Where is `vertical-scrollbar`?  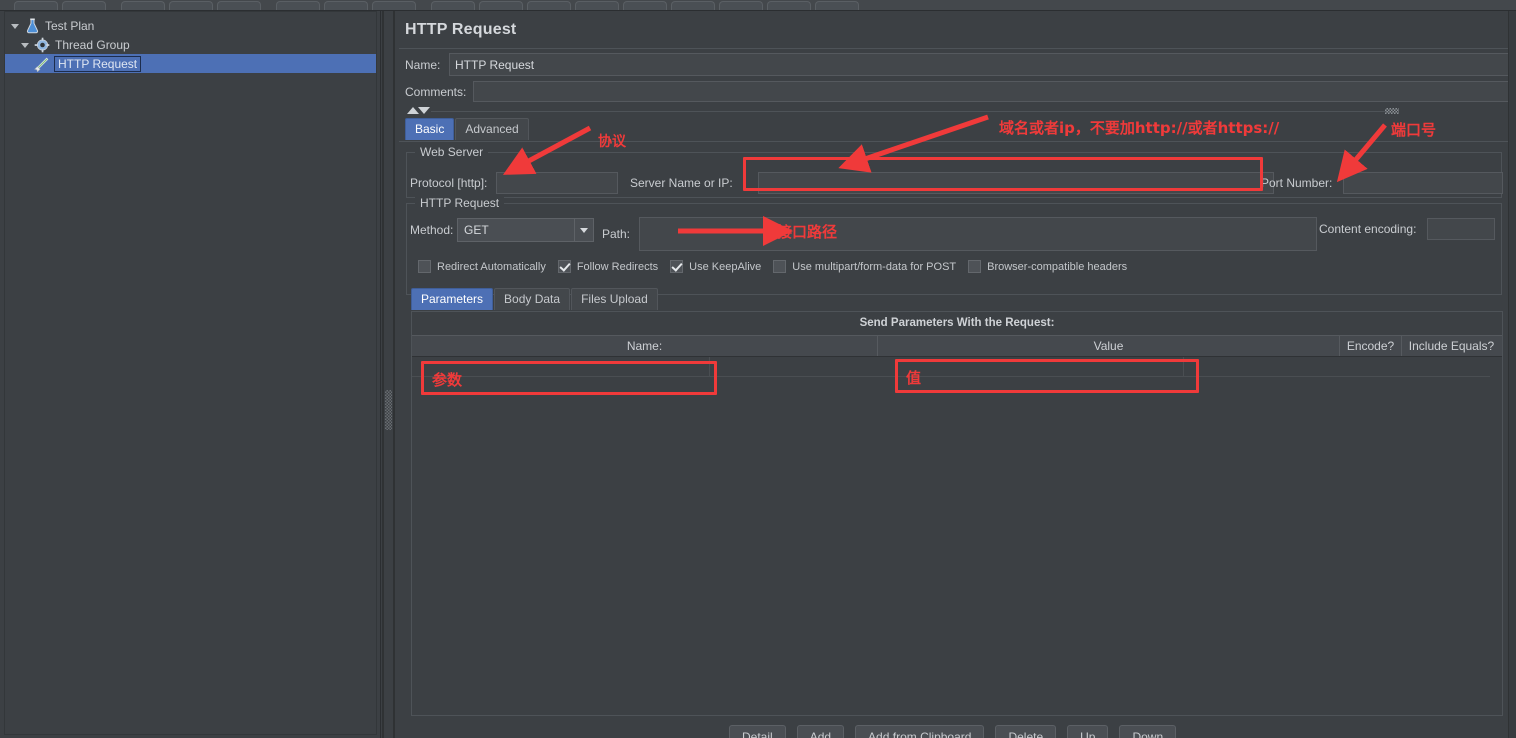
vertical-scrollbar is located at coordinates (1512, 374).